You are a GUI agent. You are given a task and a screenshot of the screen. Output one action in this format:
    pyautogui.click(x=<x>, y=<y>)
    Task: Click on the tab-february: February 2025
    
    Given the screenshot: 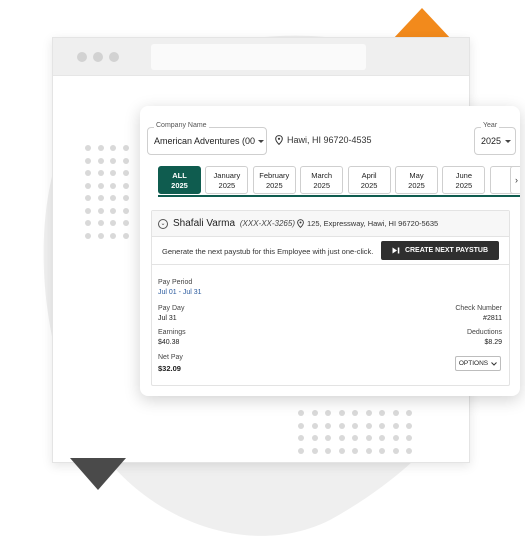 What is the action you would take?
    pyautogui.click(x=274, y=180)
    